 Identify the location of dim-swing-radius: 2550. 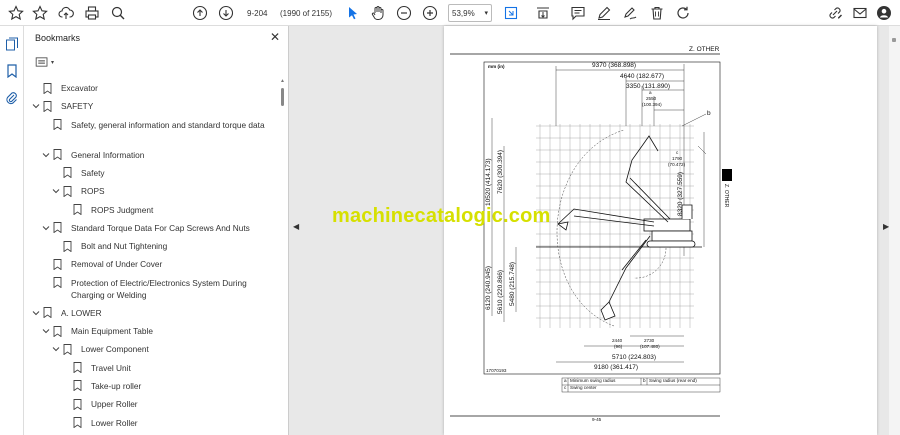
(651, 98).